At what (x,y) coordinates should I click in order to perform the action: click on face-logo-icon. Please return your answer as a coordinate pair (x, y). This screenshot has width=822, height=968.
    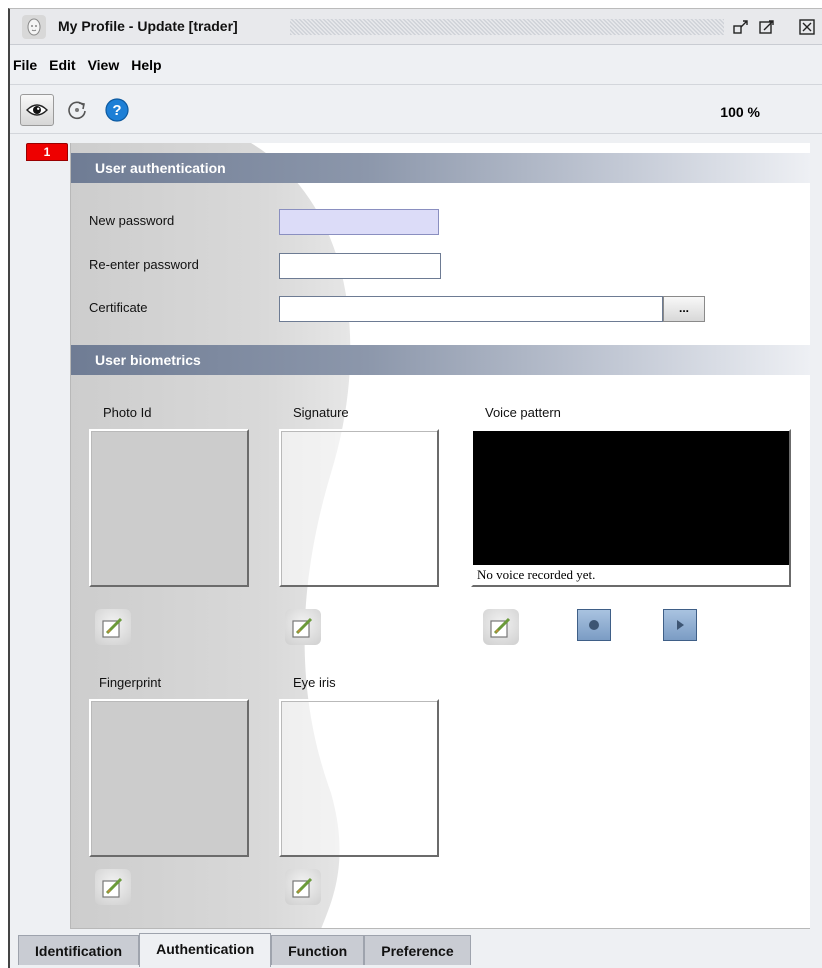
    Looking at the image, I should click on (34, 27).